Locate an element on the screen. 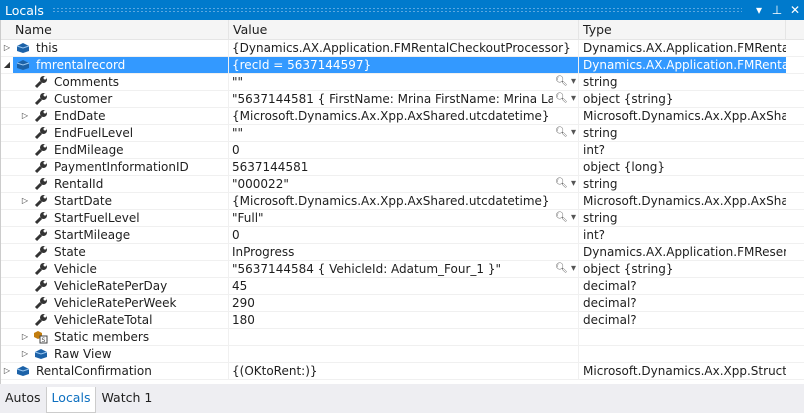  variable-value: 0 is located at coordinates (236, 235).